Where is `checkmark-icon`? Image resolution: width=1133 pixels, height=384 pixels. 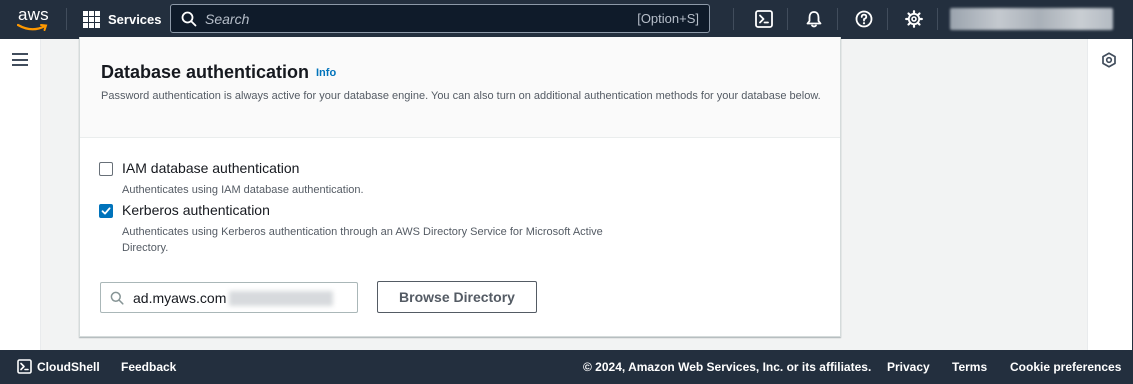 checkmark-icon is located at coordinates (106, 211).